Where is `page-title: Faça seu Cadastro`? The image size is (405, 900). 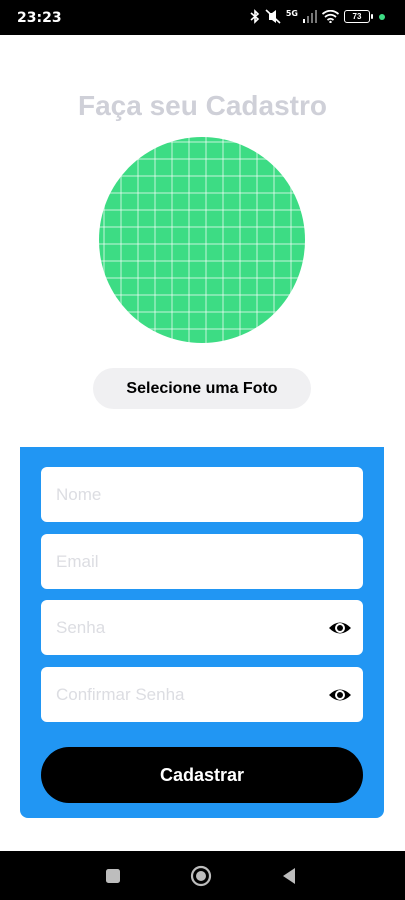 page-title: Faça seu Cadastro is located at coordinates (202, 105).